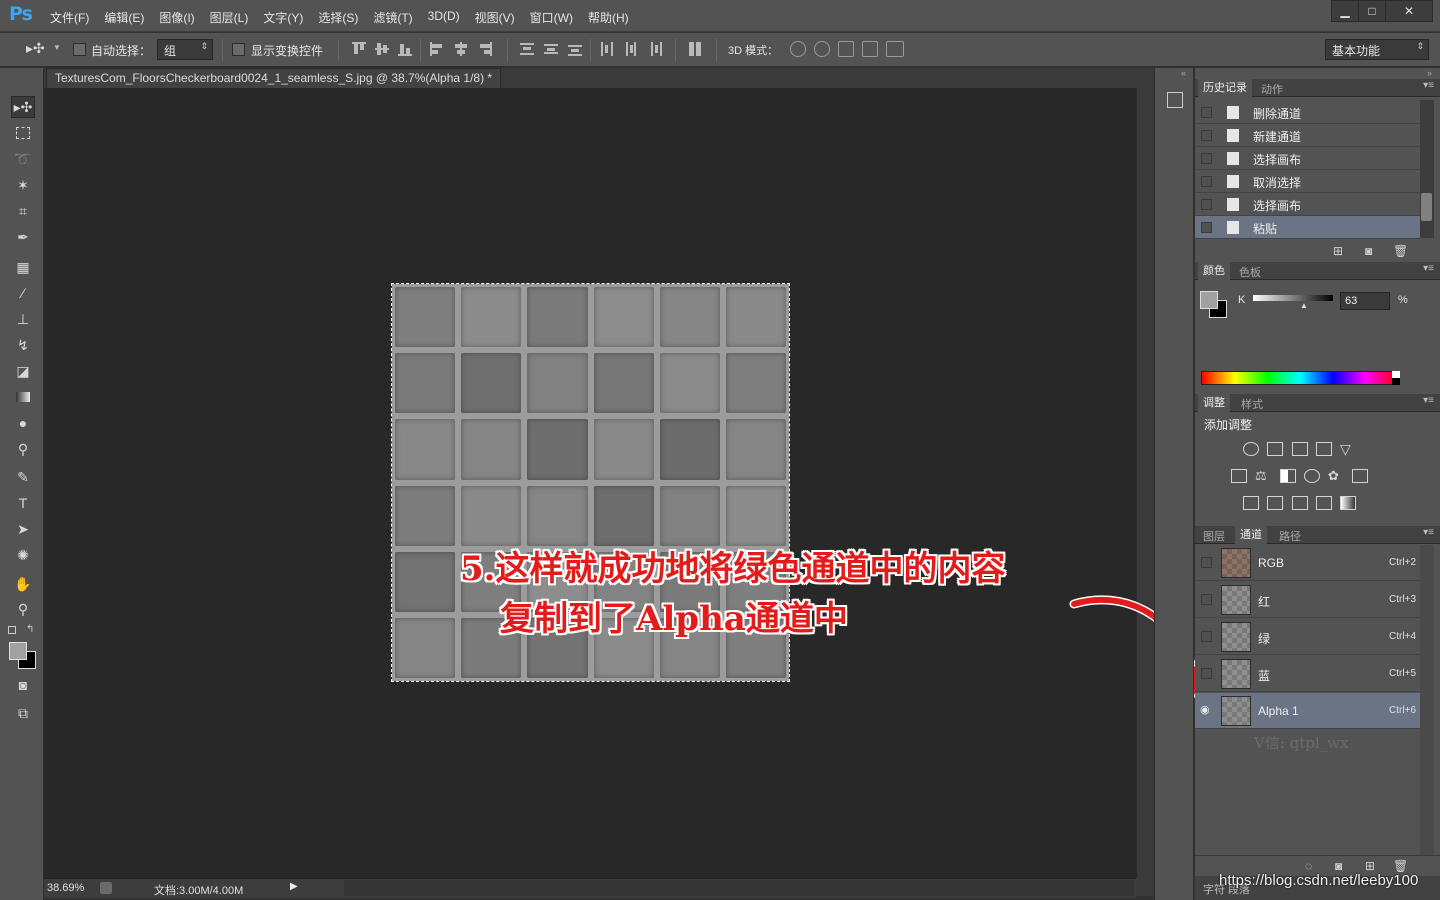 The width and height of the screenshot is (1440, 900). Describe the element at coordinates (1307, 674) in the screenshot. I see `channel-row-blue: 蓝 Ctrl+5` at that location.